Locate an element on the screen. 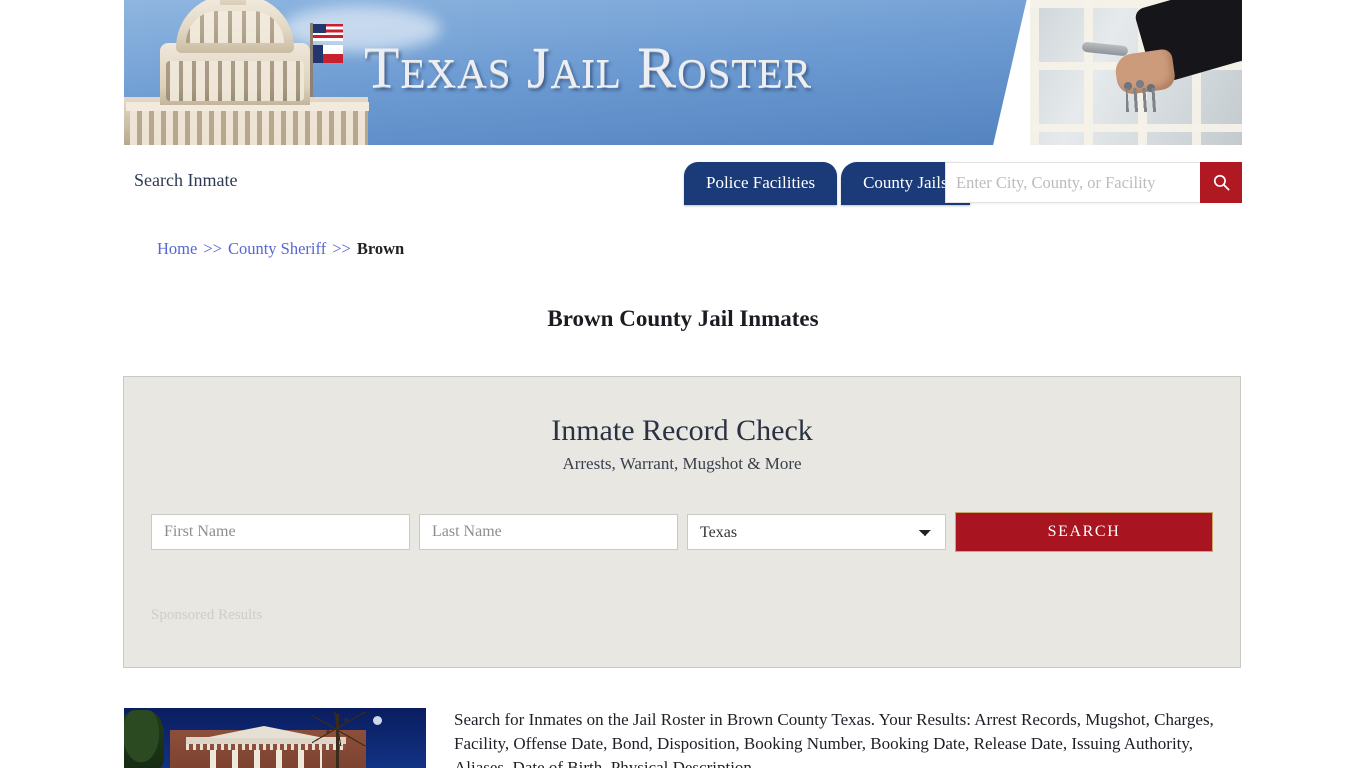 This screenshot has width=1366, height=768. last-name-input is located at coordinates (548, 532).